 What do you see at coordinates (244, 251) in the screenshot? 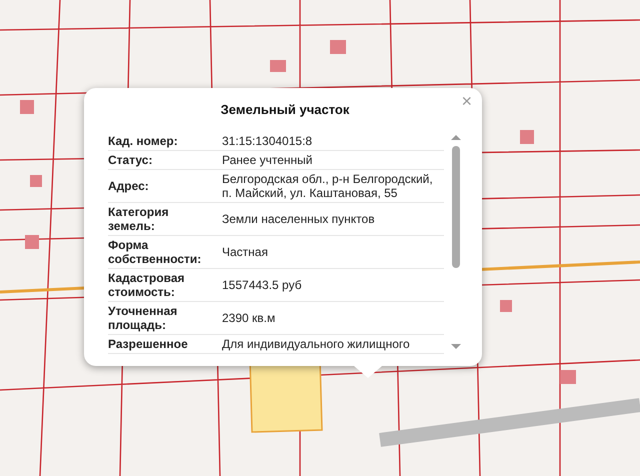
I see `field-value: Частная` at bounding box center [244, 251].